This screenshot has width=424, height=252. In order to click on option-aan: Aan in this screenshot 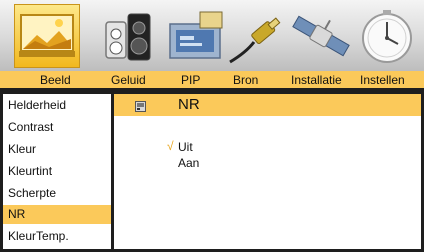, I will do `click(188, 163)`.